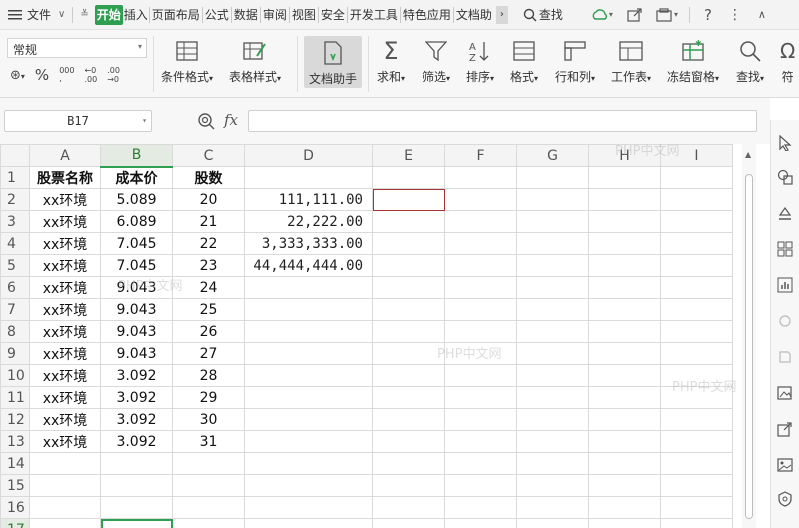  I want to click on scroll-up-icon: ▲, so click(748, 154).